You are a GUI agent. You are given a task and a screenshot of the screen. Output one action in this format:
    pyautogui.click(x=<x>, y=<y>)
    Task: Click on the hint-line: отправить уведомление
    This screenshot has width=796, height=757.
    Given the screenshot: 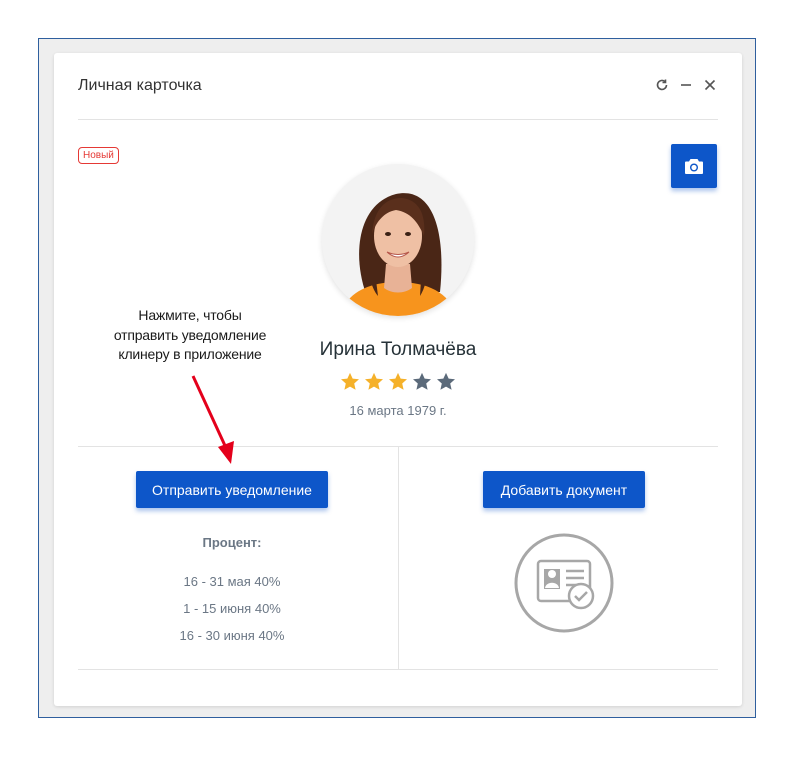 What is the action you would take?
    pyautogui.click(x=190, y=334)
    